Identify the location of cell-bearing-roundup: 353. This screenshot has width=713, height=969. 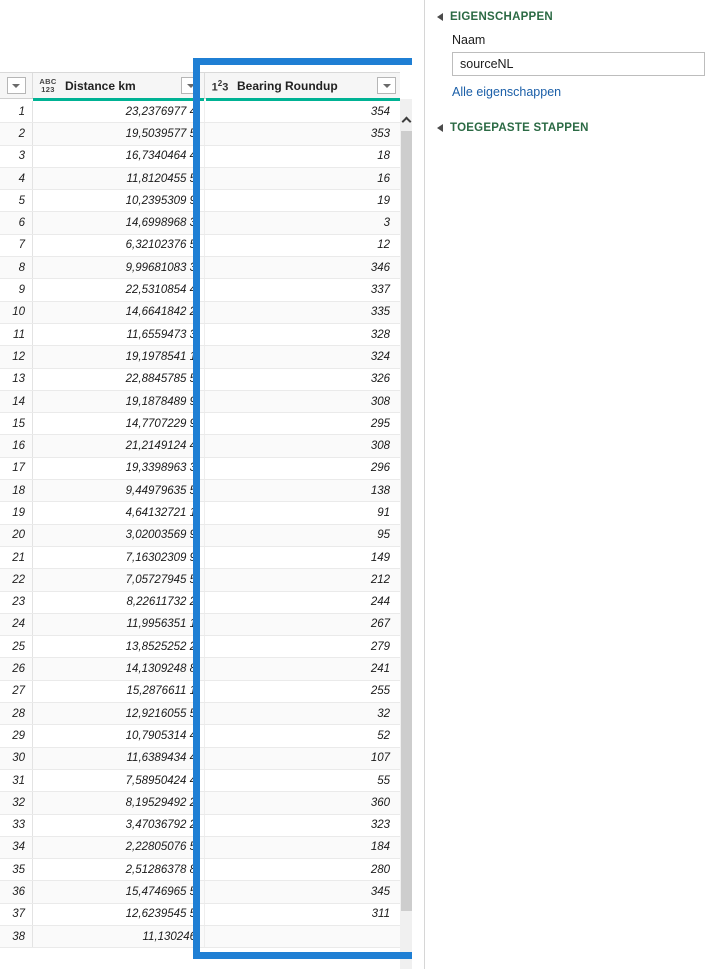
(302, 133).